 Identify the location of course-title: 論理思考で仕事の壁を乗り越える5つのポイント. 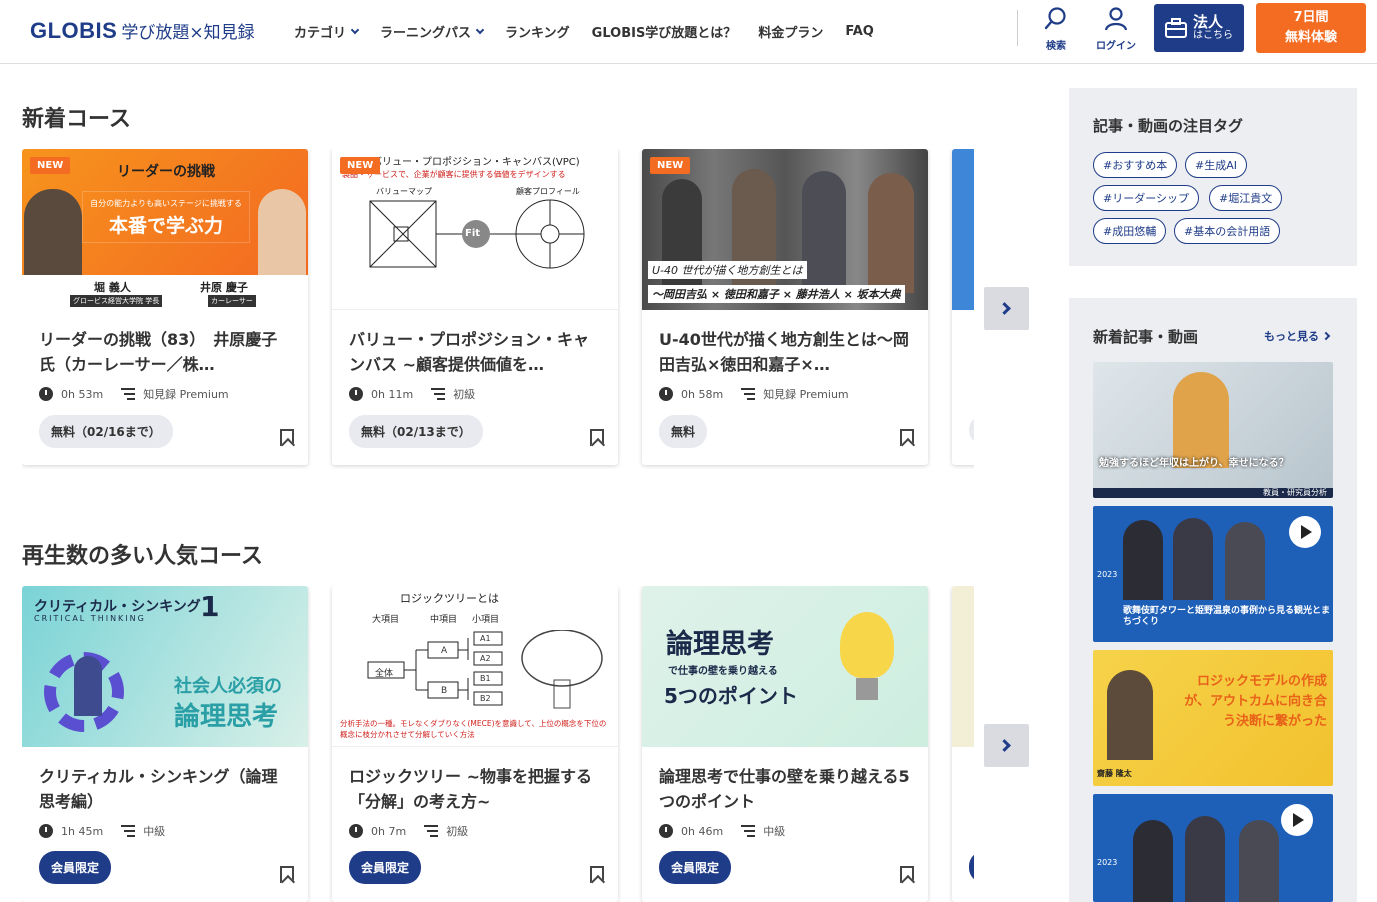
(786, 789).